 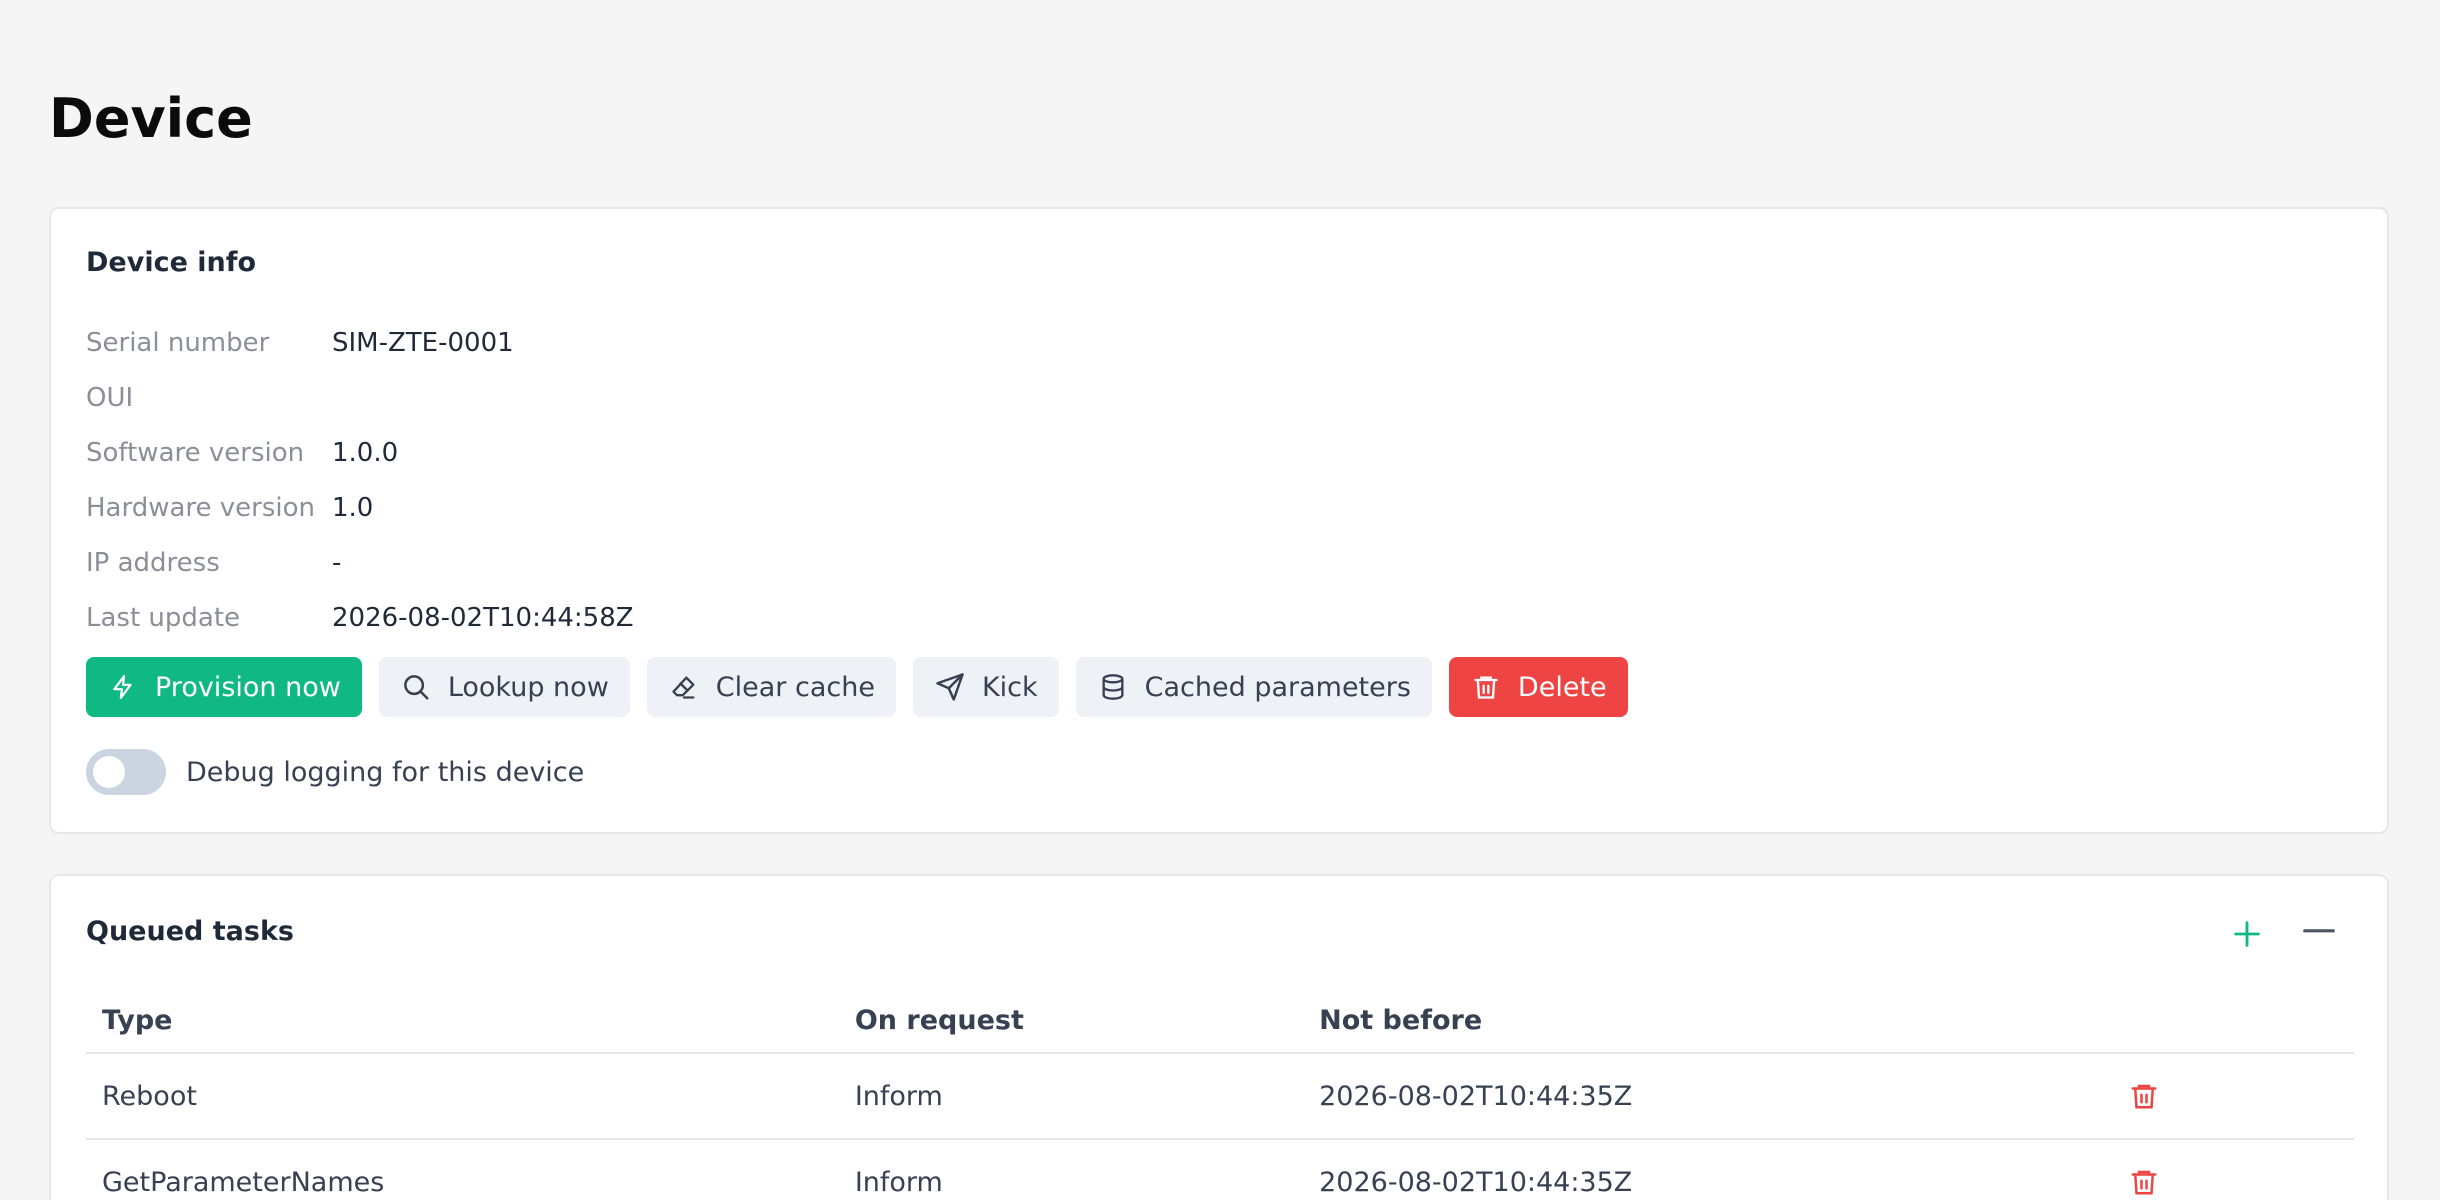 I want to click on queued-tasks-title: Queued tasks, so click(x=190, y=931).